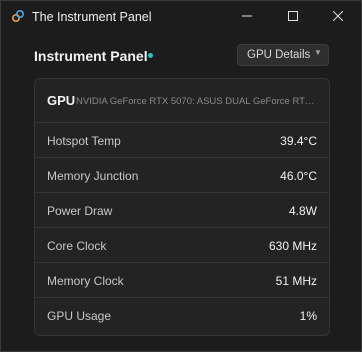 Image resolution: width=362 pixels, height=352 pixels. What do you see at coordinates (182, 245) in the screenshot?
I see `metric-row: Core Clock 630 MHz` at bounding box center [182, 245].